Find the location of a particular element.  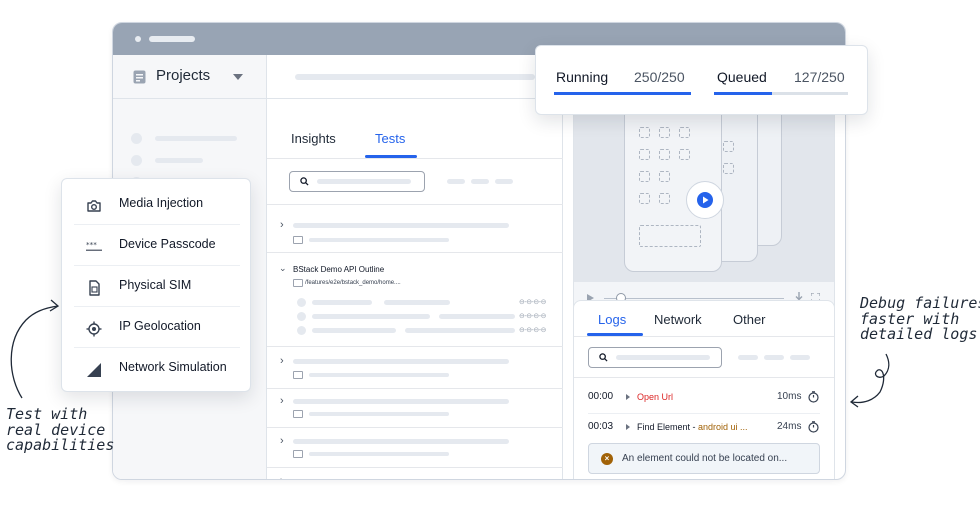

annotation-line: capabilities is located at coordinates (60, 445).